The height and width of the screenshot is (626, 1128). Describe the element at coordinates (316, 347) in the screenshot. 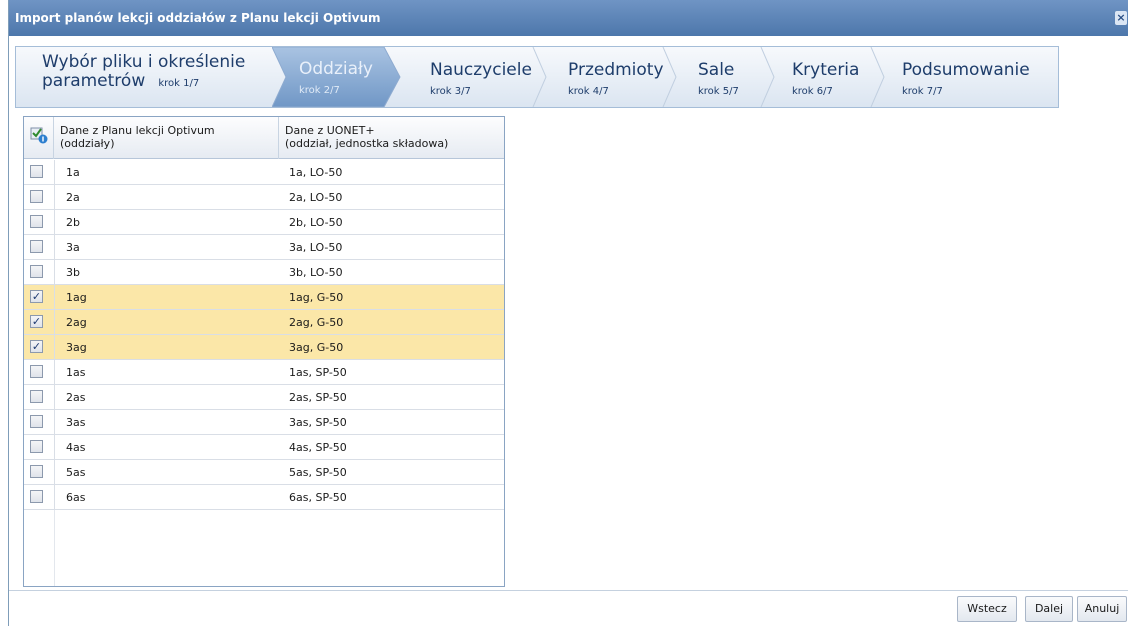

I see `target-class-cell: 3ag, G-50` at that location.